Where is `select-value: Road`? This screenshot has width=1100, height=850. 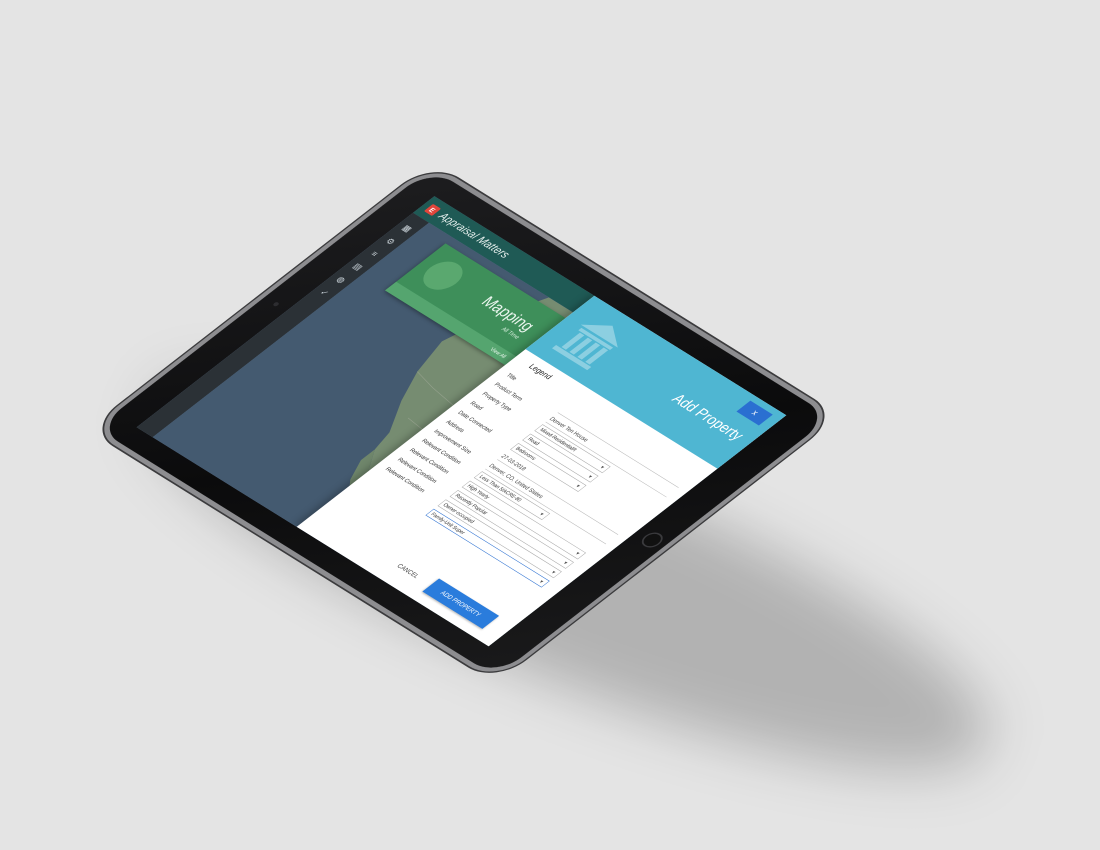
select-value: Road is located at coordinates (533, 441).